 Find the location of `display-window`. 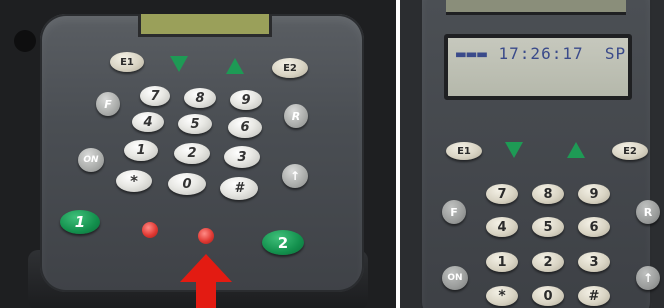

display-window is located at coordinates (205, 25).